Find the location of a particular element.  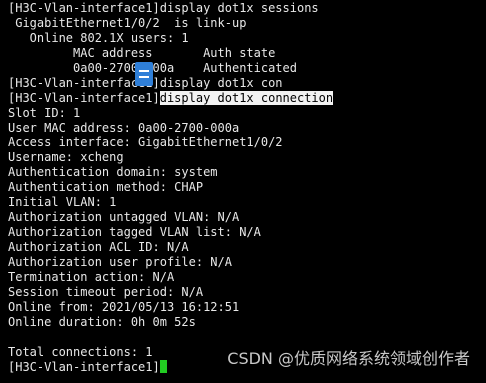

terminal-line: Termination action: N/A is located at coordinates (91, 276).